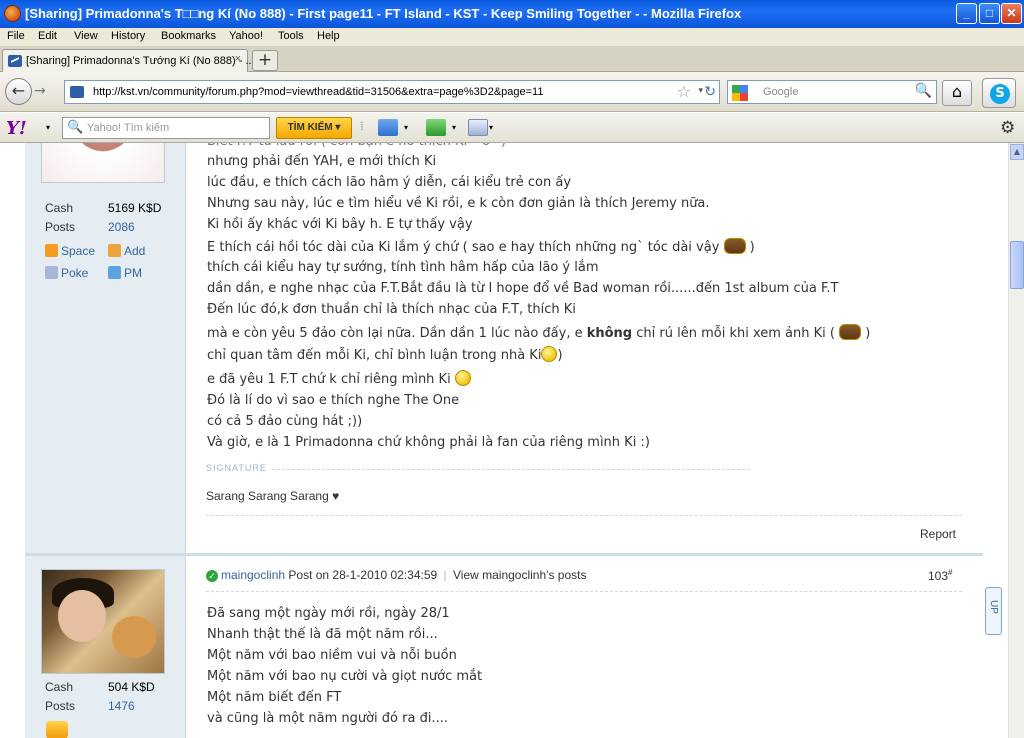 Image resolution: width=1024 pixels, height=738 pixels. Describe the element at coordinates (59, 208) in the screenshot. I see `cash-label: Cash` at that location.